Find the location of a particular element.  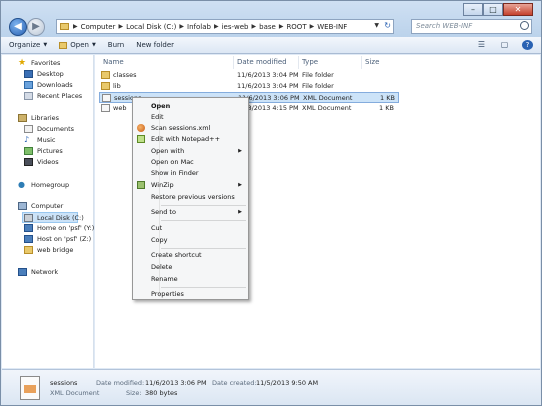

file-type: XML Document is located at coordinates (328, 98).